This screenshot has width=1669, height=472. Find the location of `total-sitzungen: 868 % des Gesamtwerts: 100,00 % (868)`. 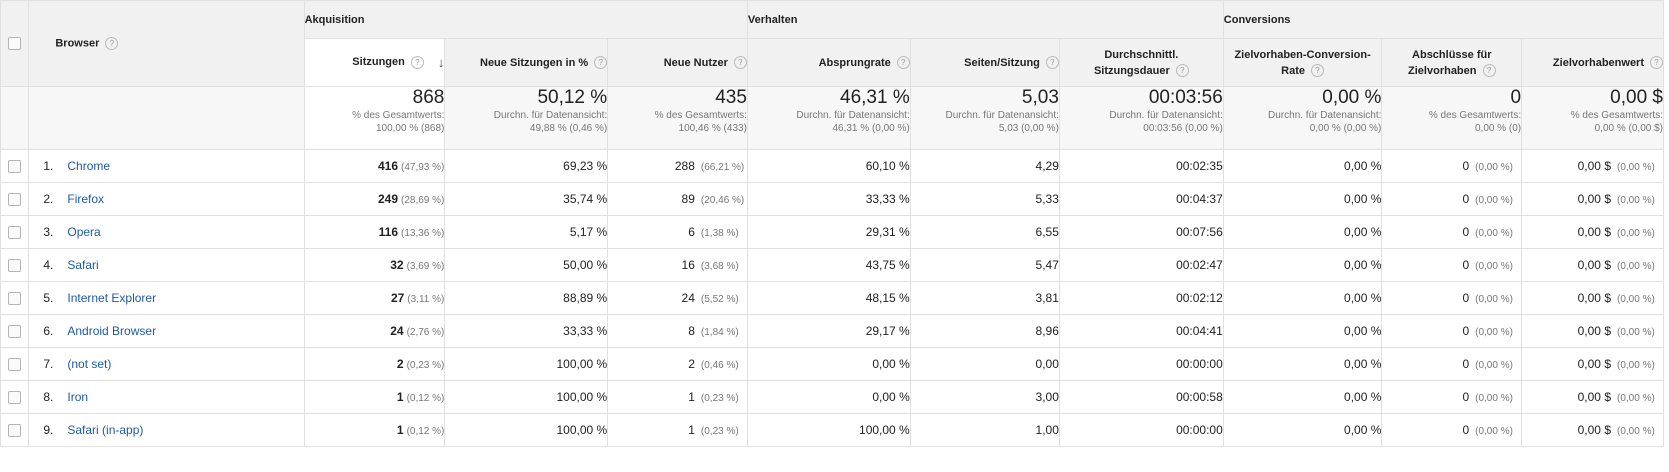

total-sitzungen: 868 % des Gesamtwerts: 100,00 % (868) is located at coordinates (374, 118).